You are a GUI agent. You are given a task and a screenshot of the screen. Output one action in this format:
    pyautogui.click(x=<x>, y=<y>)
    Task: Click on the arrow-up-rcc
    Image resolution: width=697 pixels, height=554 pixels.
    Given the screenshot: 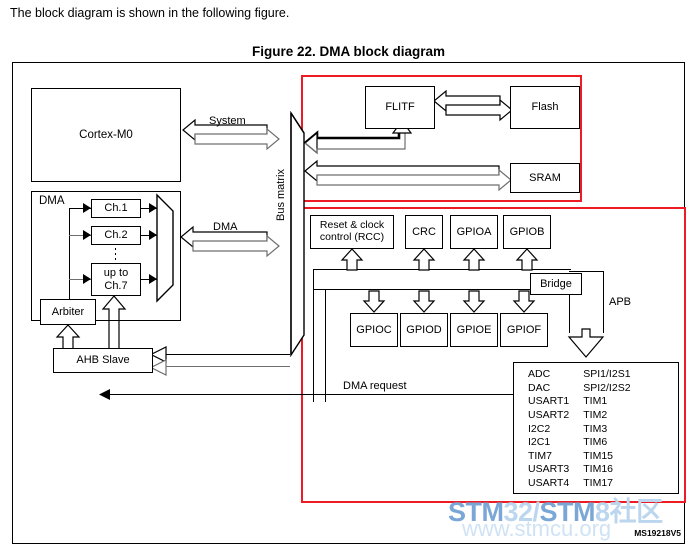 What is the action you would take?
    pyautogui.click(x=352, y=259)
    